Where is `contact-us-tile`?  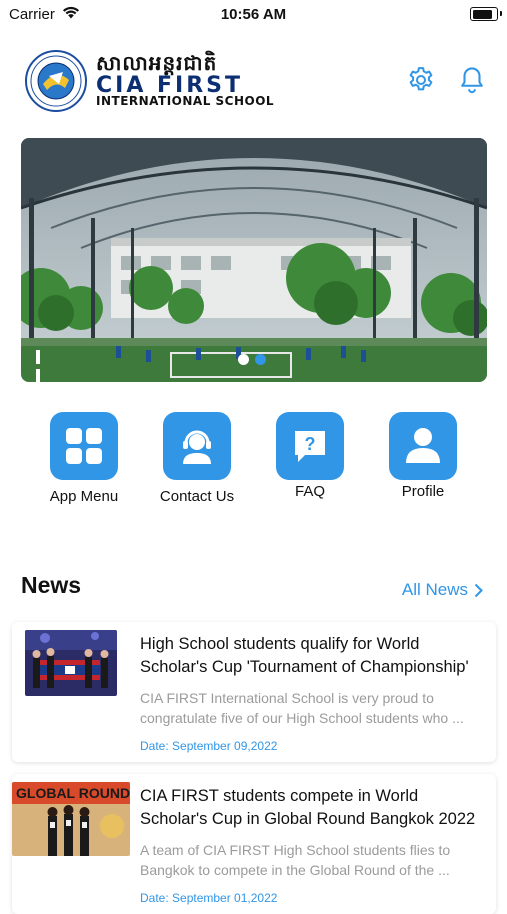
contact-us-tile is located at coordinates (197, 446).